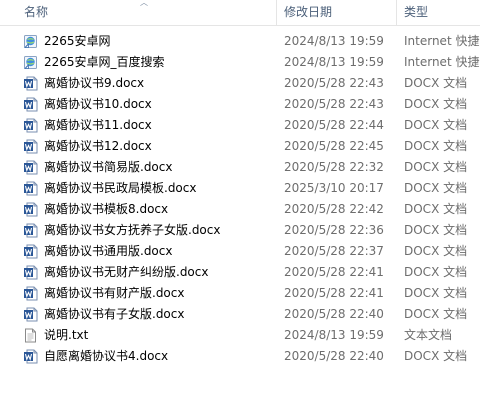 This screenshot has height=401, width=480. I want to click on column-header-bar: ︿ 名称 修改日期 类型, so click(240, 13).